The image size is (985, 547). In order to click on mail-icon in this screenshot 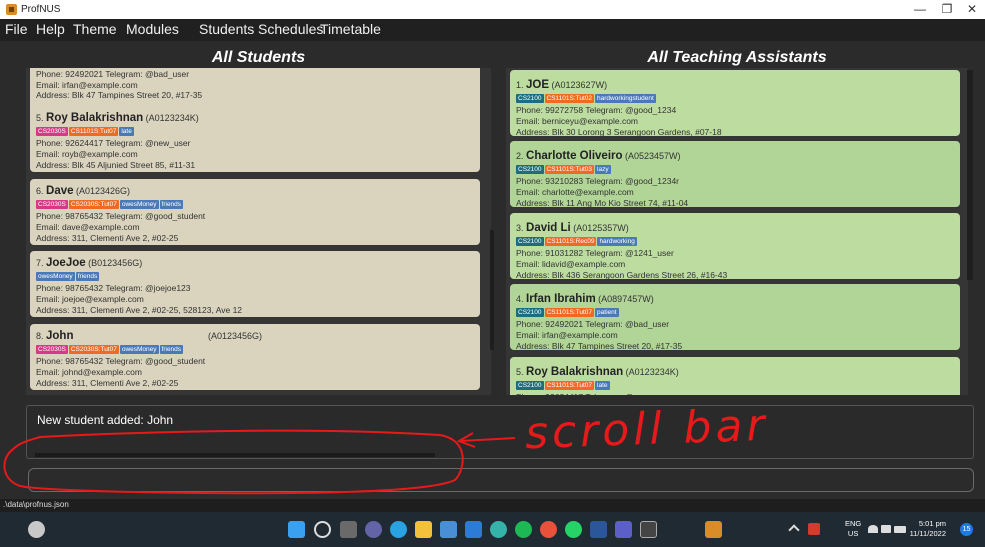, I will do `click(473, 529)`.